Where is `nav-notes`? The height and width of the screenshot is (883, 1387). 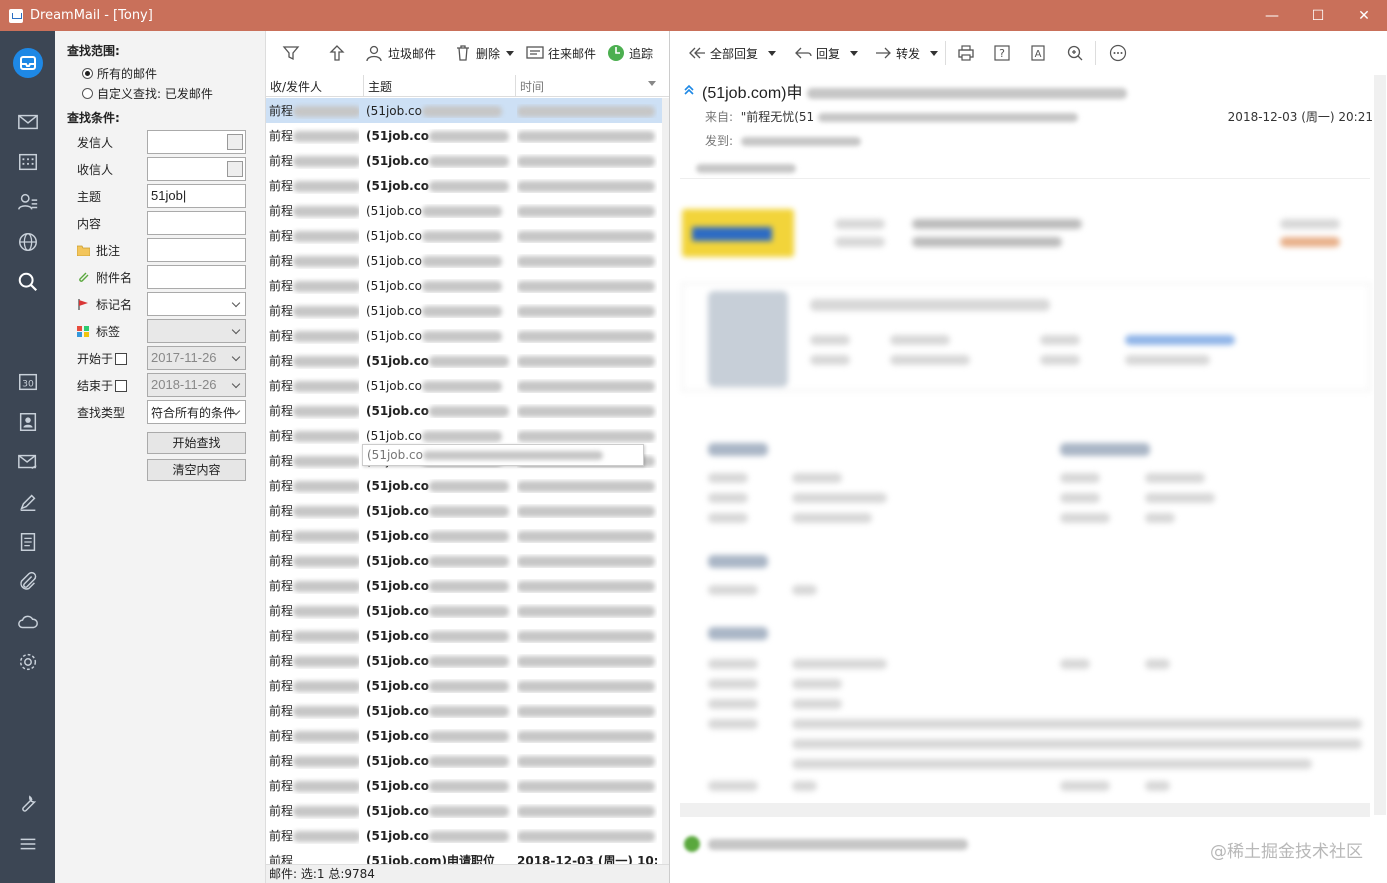 nav-notes is located at coordinates (27, 542).